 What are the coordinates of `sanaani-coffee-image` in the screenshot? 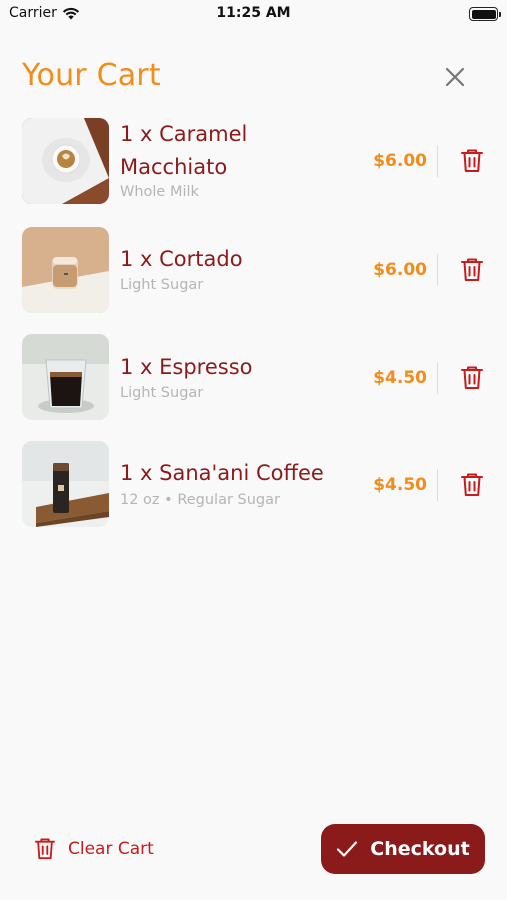 It's located at (65, 484).